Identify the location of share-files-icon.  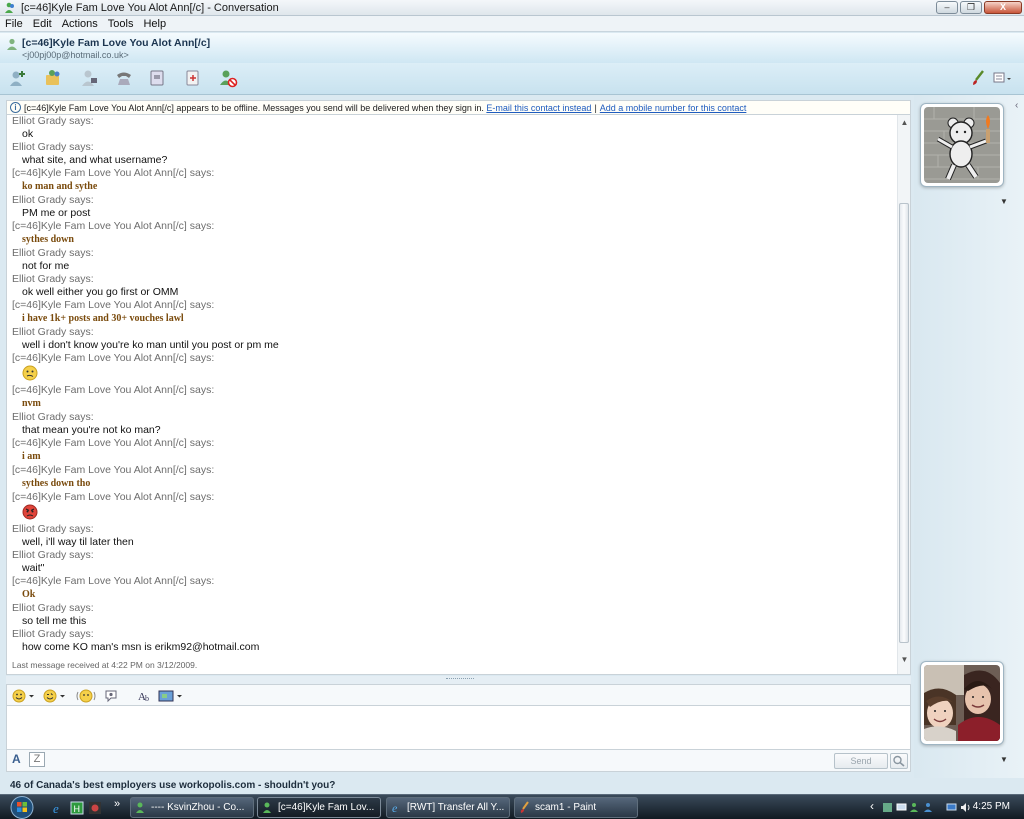
(53, 78).